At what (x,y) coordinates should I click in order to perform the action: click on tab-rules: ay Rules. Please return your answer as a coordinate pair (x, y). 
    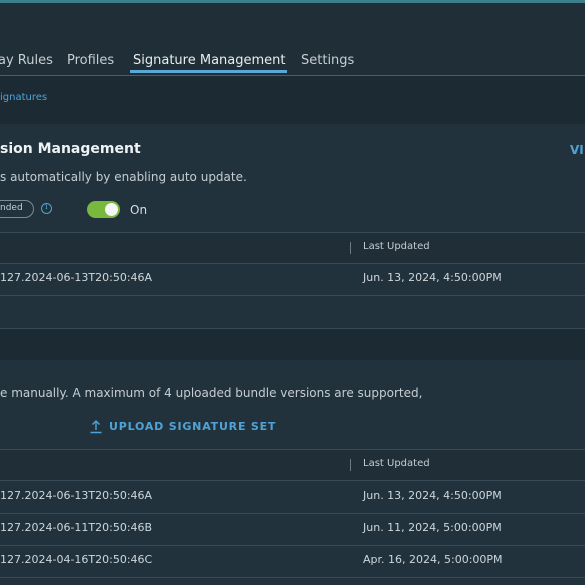
    Looking at the image, I should click on (26, 60).